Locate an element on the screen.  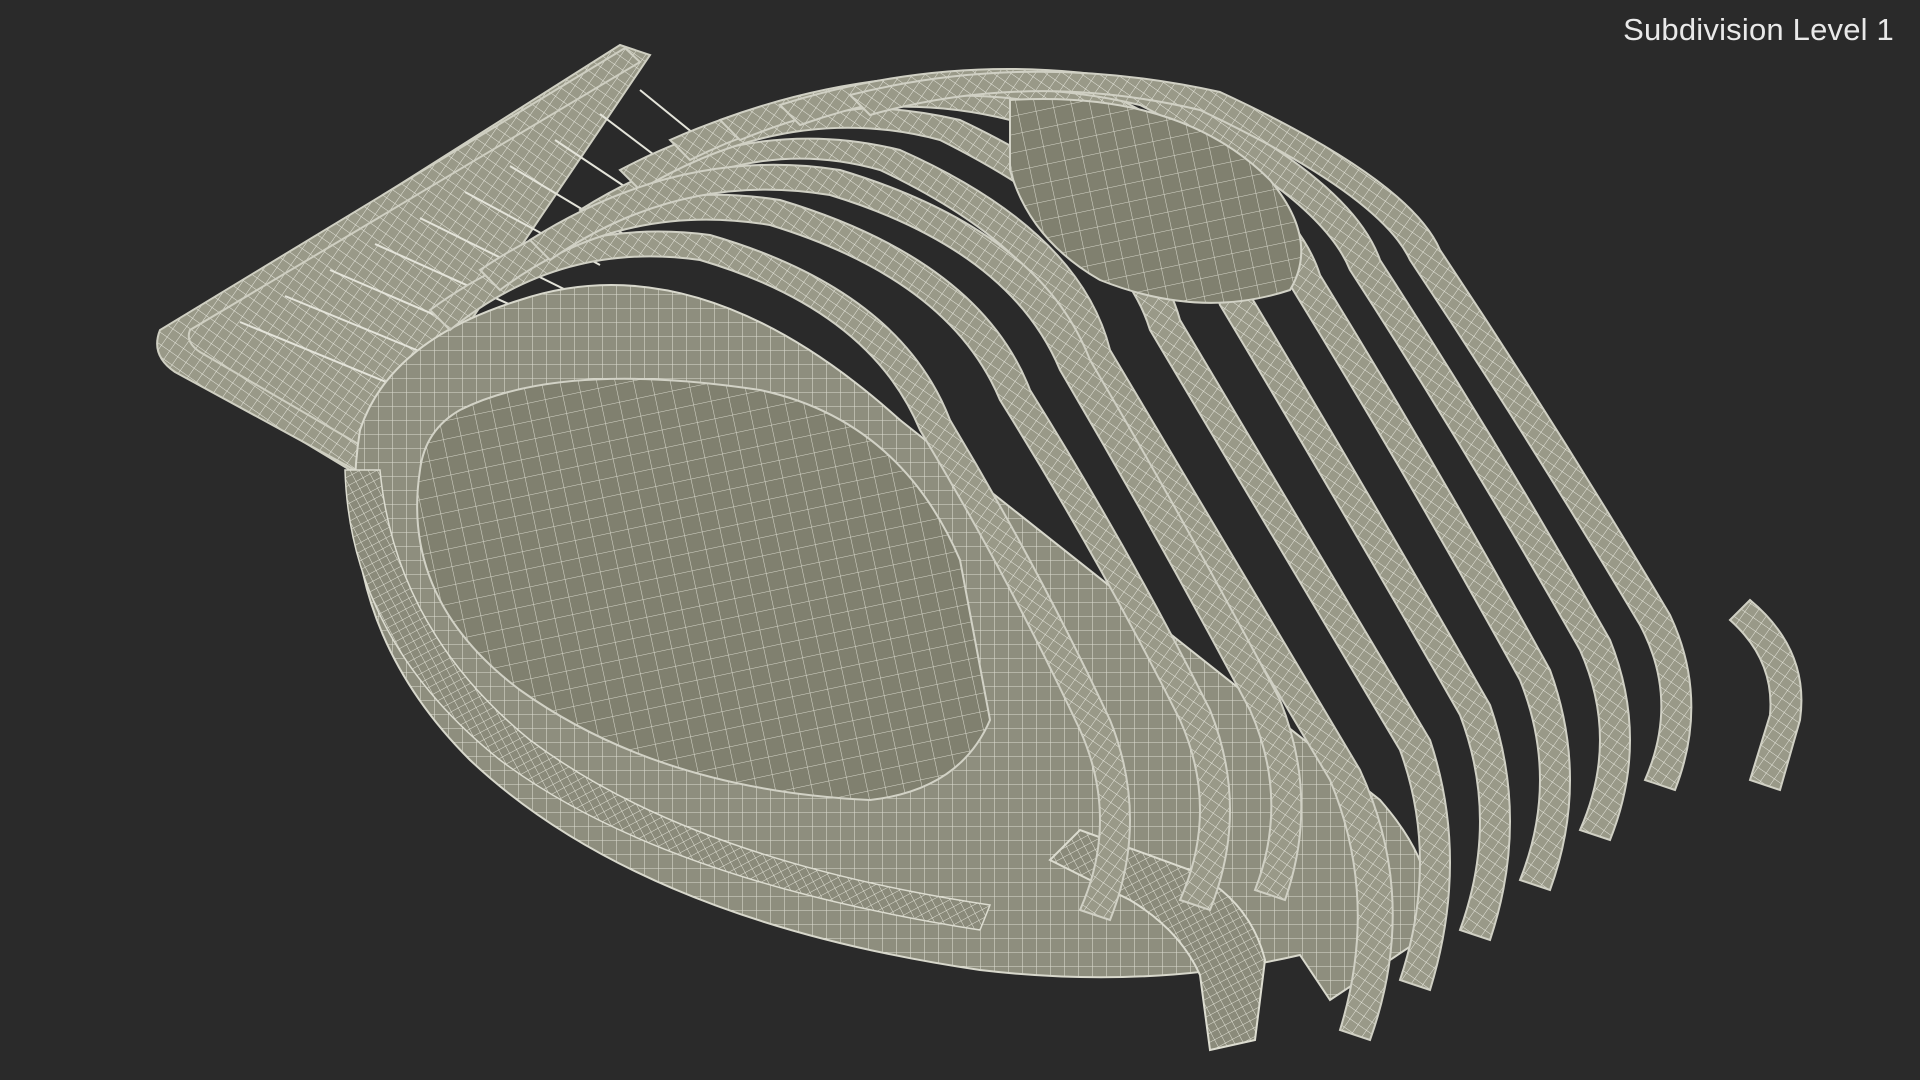
subdivision-level-label: Subdivision Level 1 is located at coordinates (1758, 29).